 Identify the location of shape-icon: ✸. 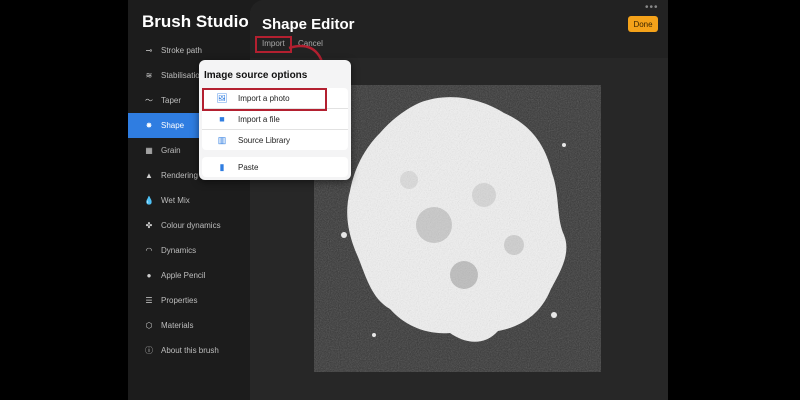
(149, 125).